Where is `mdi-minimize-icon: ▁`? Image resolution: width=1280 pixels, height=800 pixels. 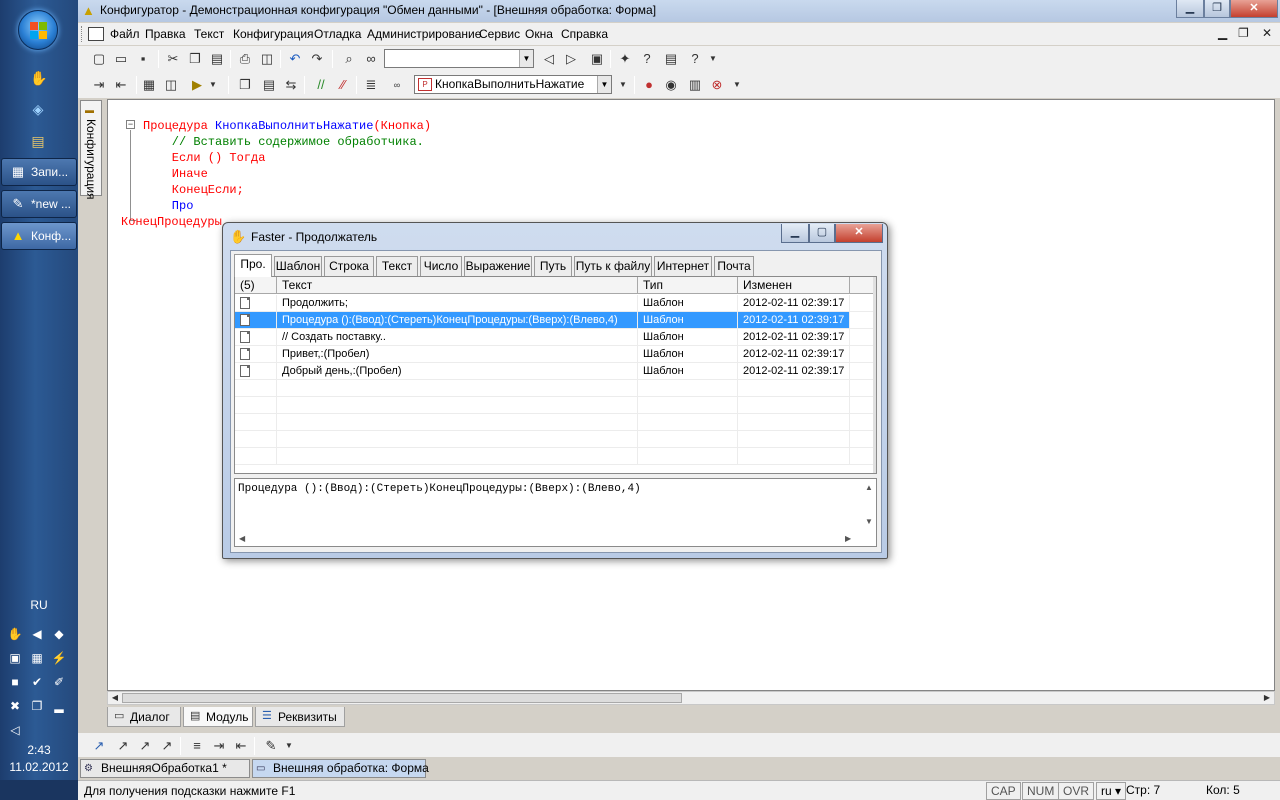 mdi-minimize-icon: ▁ is located at coordinates (1222, 33).